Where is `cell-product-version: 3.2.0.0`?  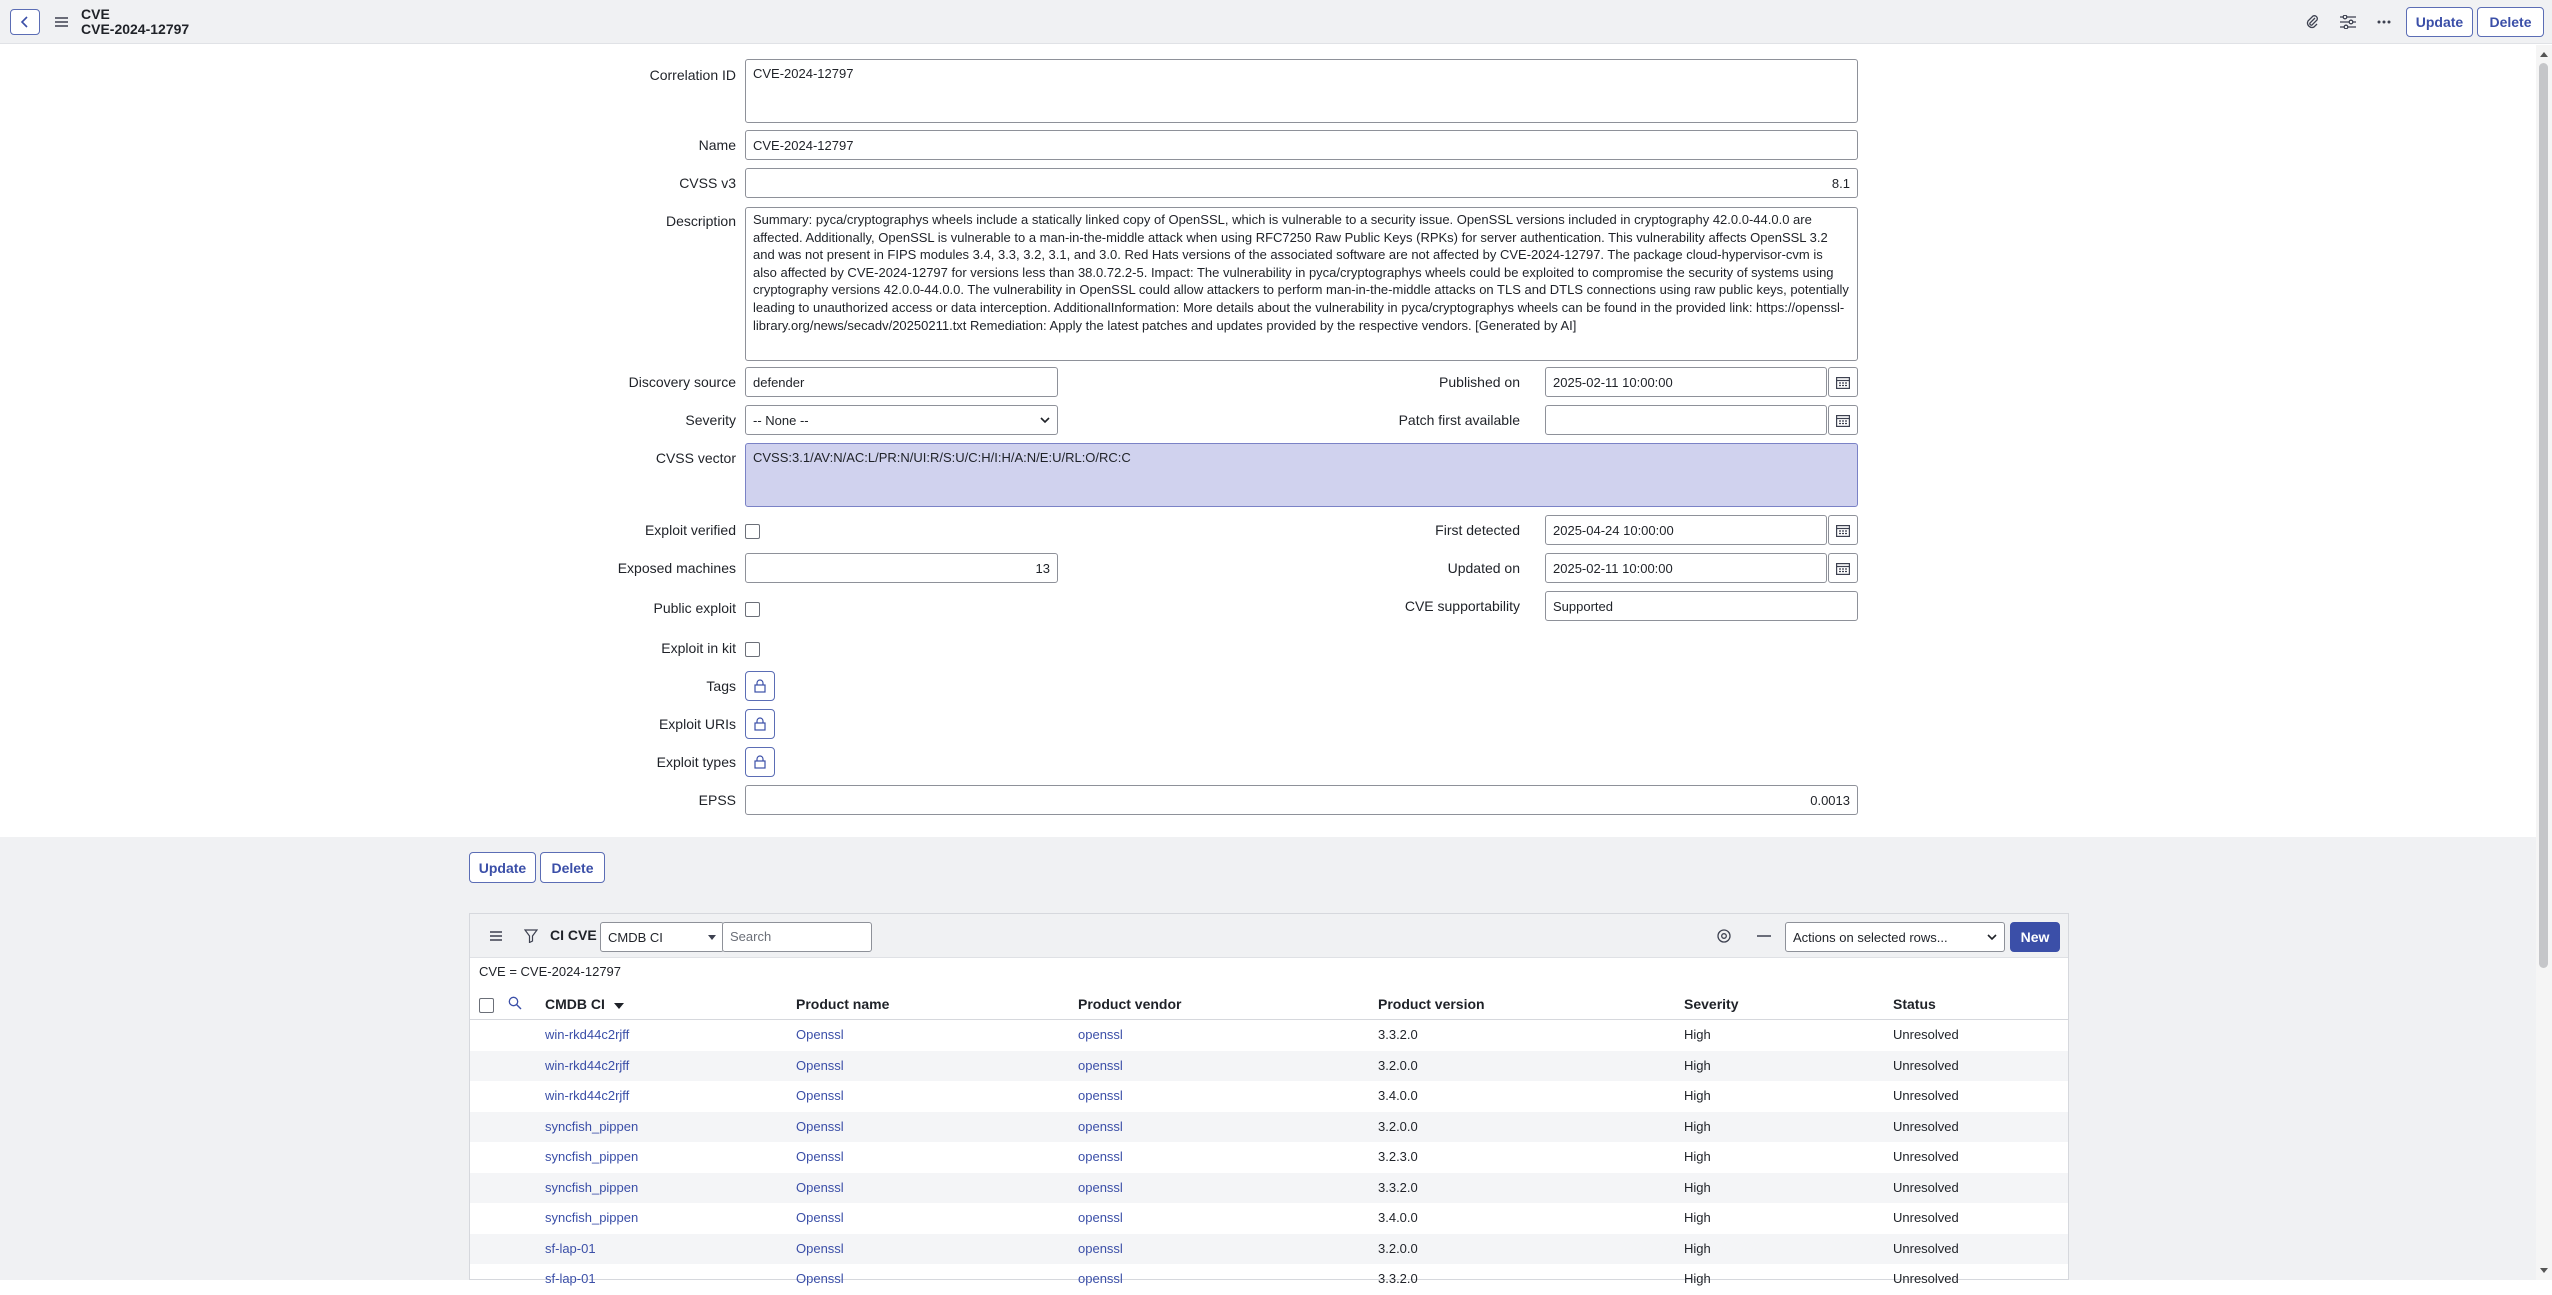 cell-product-version: 3.2.0.0 is located at coordinates (1398, 1248).